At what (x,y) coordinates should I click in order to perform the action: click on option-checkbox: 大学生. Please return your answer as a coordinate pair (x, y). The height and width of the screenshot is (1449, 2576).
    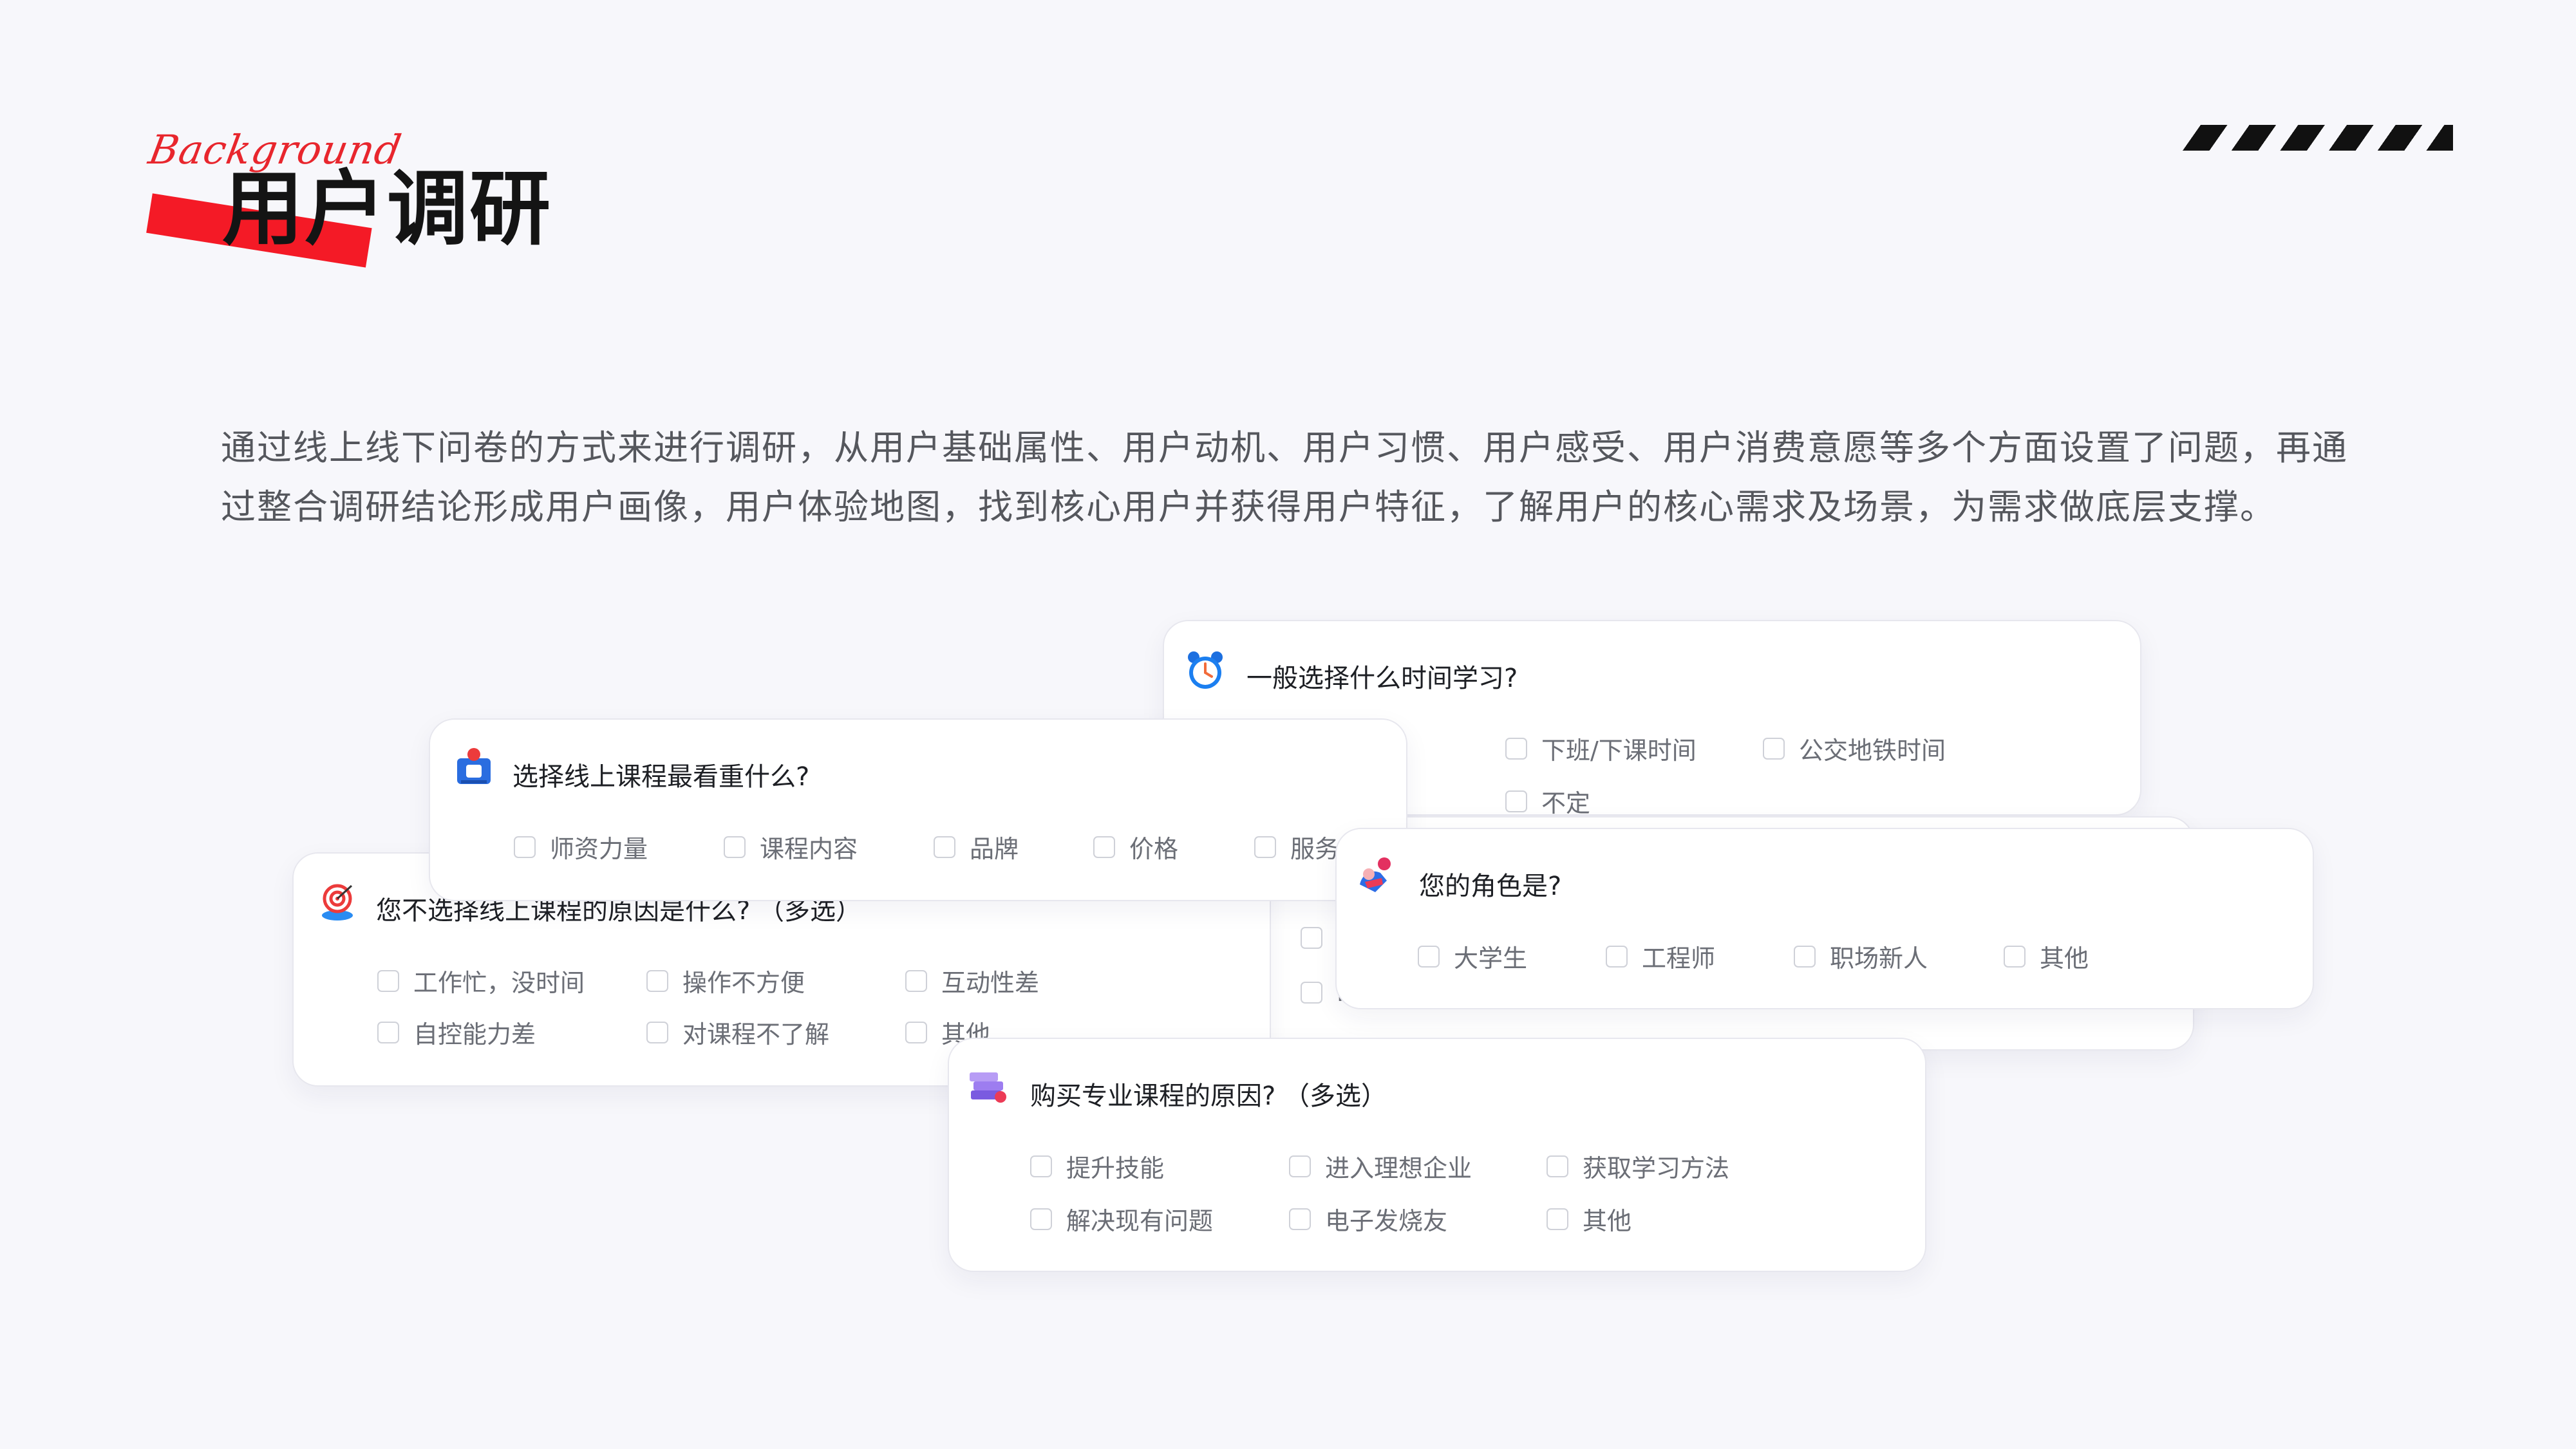
    Looking at the image, I should click on (1472, 956).